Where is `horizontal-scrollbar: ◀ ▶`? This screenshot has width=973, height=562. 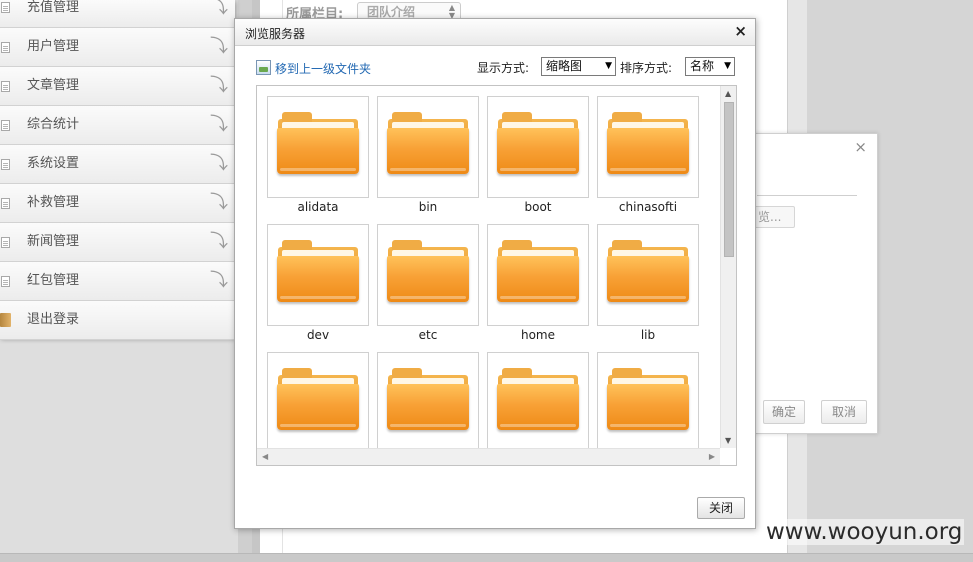
horizontal-scrollbar: ◀ ▶ is located at coordinates (488, 456).